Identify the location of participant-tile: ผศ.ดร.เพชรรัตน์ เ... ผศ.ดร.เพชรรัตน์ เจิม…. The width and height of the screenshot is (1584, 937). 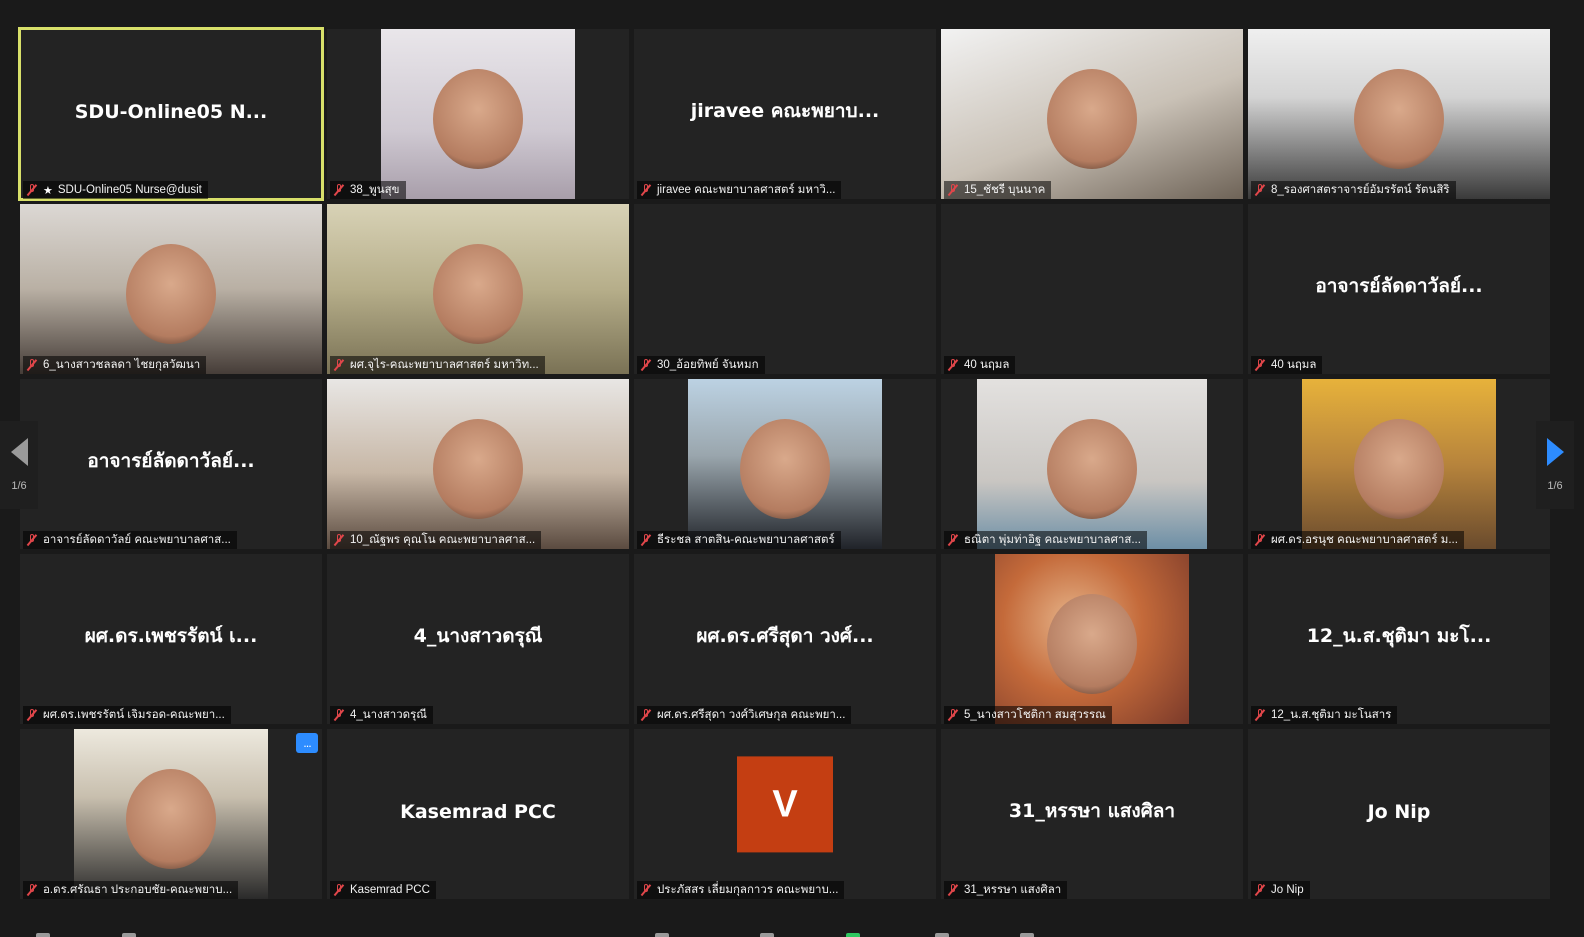
(171, 639).